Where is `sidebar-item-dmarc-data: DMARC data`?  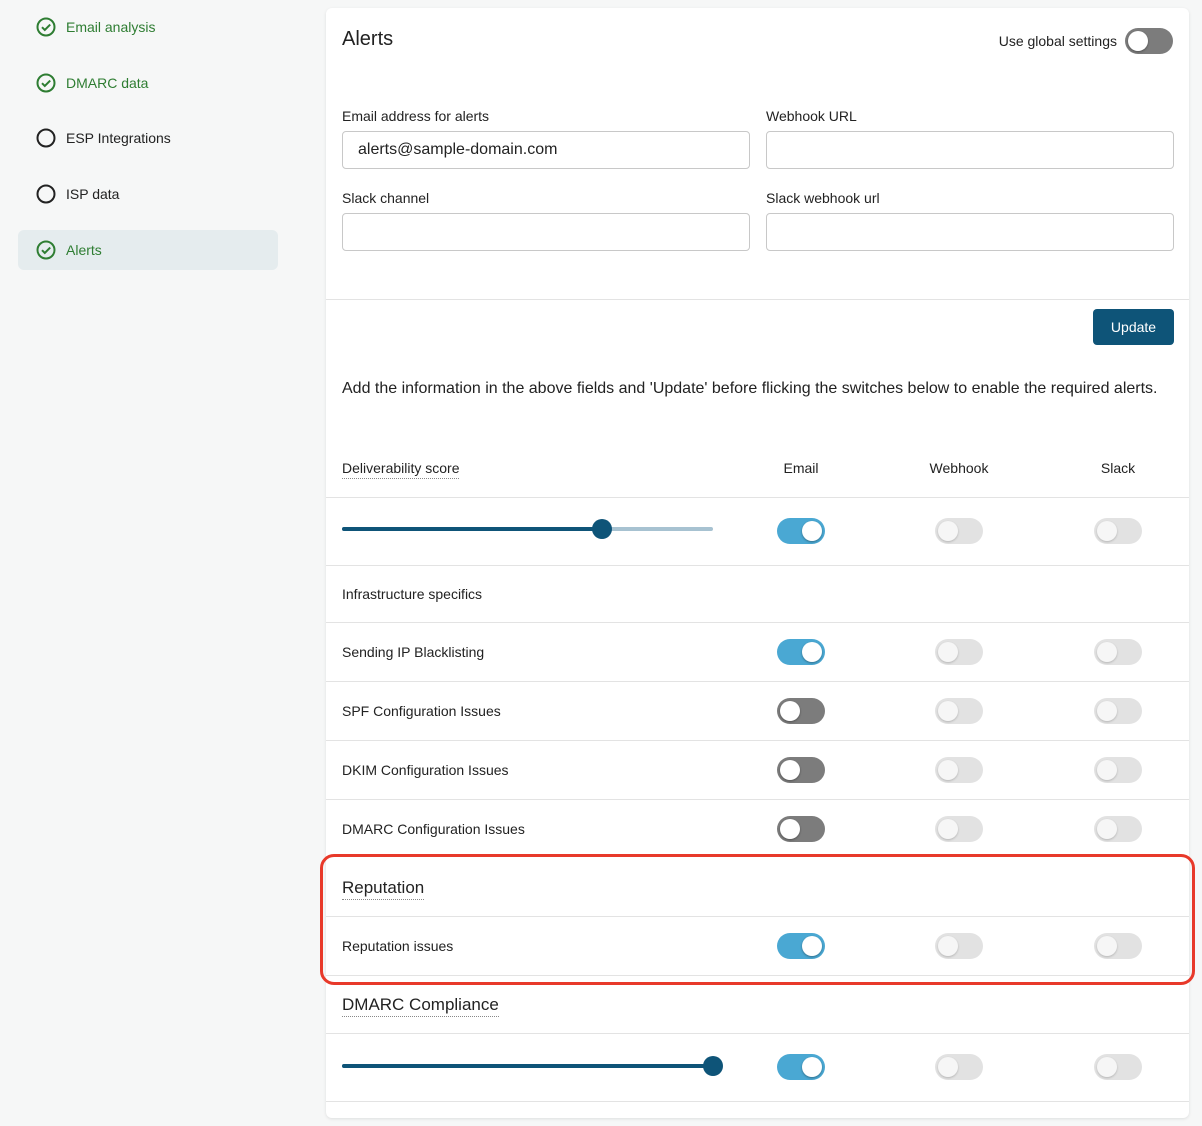
sidebar-item-dmarc-data: DMARC data is located at coordinates (148, 83).